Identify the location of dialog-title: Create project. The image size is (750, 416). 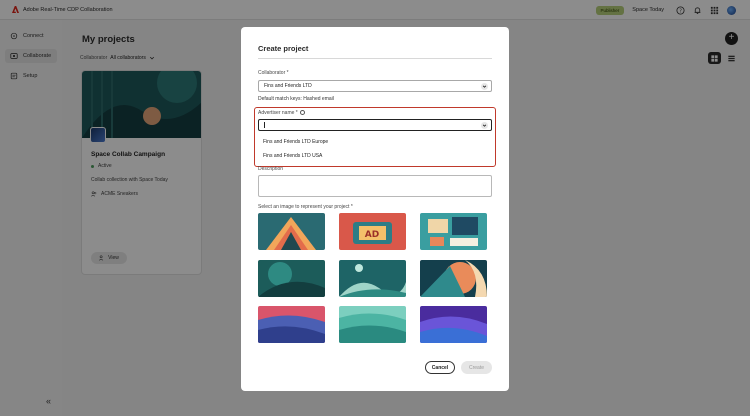
(283, 48).